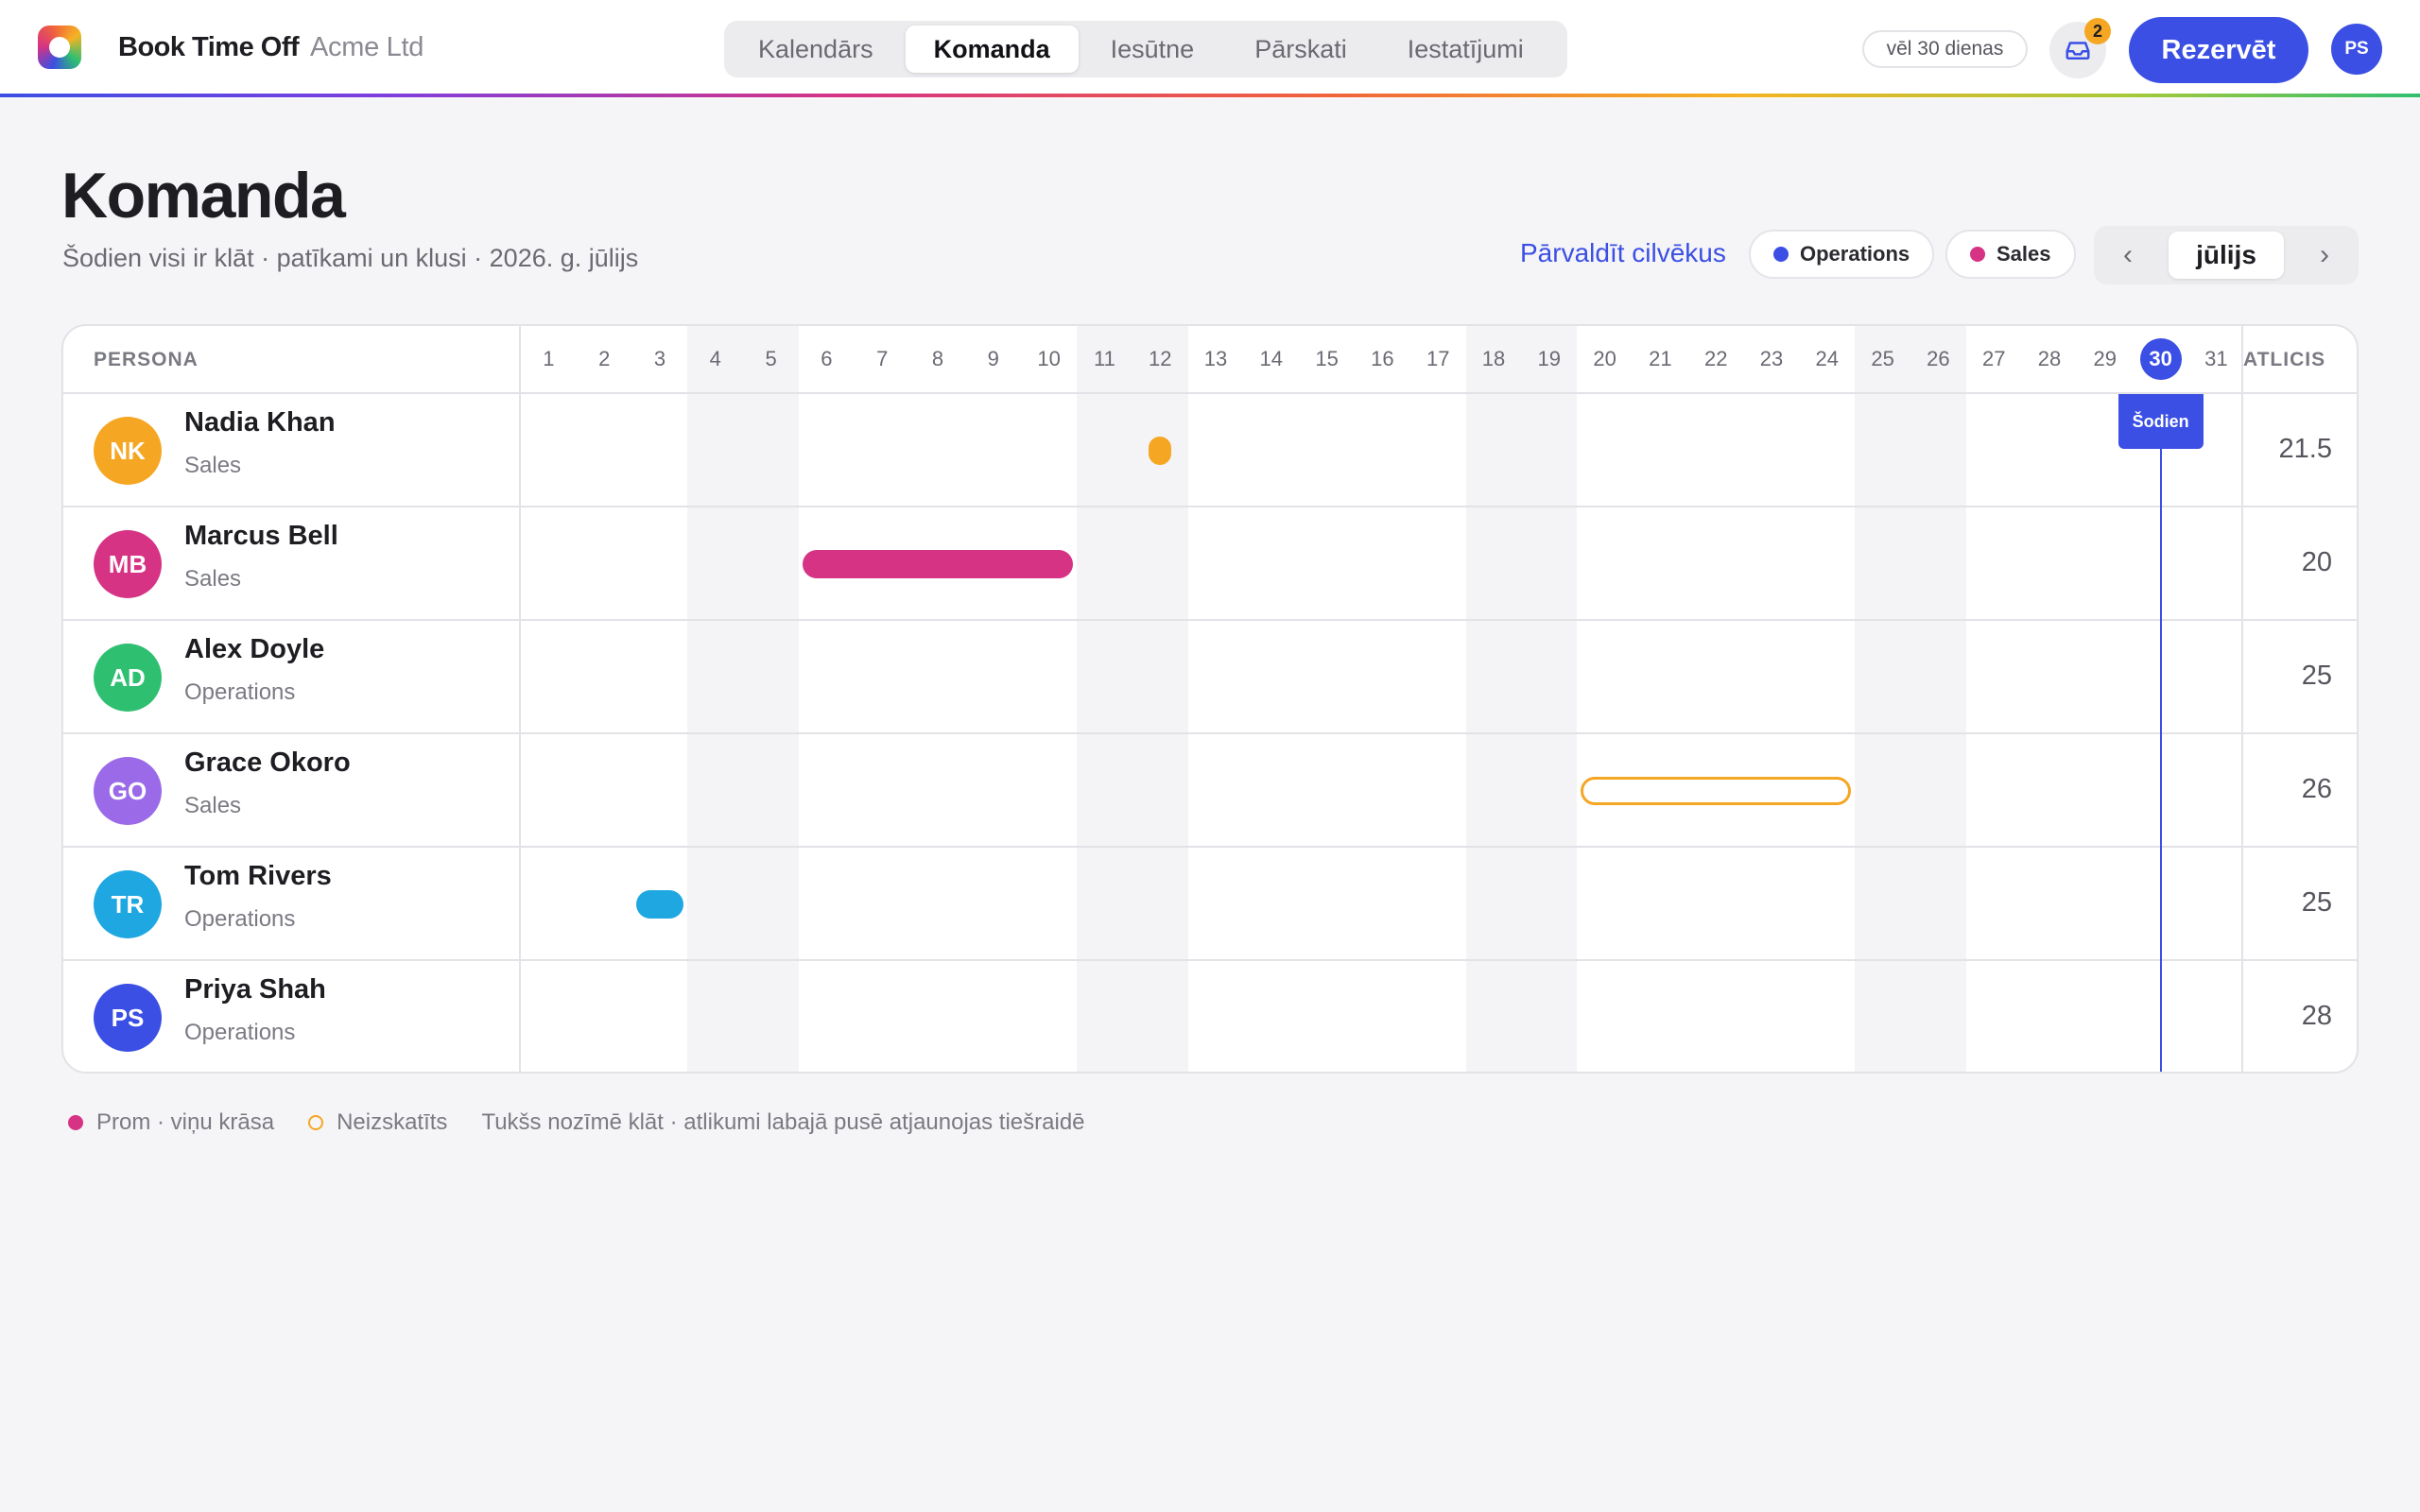  What do you see at coordinates (1153, 49) in the screenshot?
I see `tab-inbox: Iesūtne` at bounding box center [1153, 49].